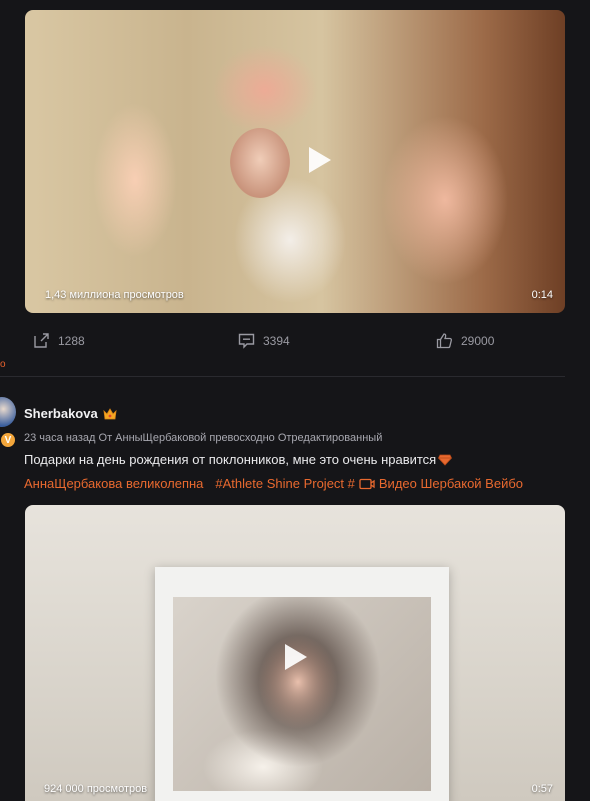 This screenshot has width=590, height=801. I want to click on tag-link-2: #Athlete Shine Project #, so click(284, 483).